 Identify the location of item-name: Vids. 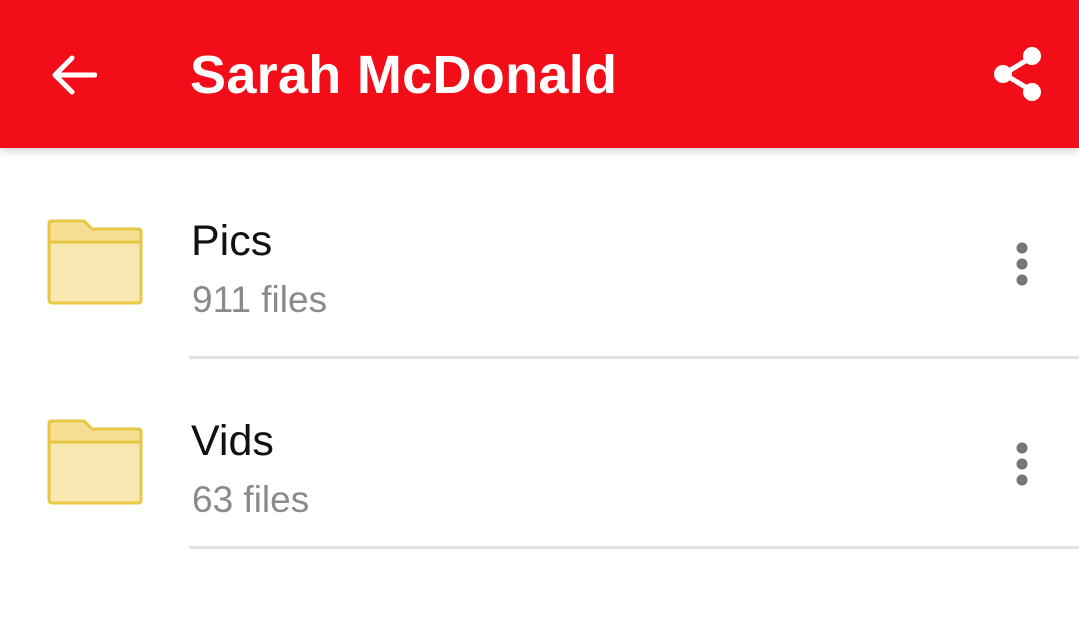
(232, 441).